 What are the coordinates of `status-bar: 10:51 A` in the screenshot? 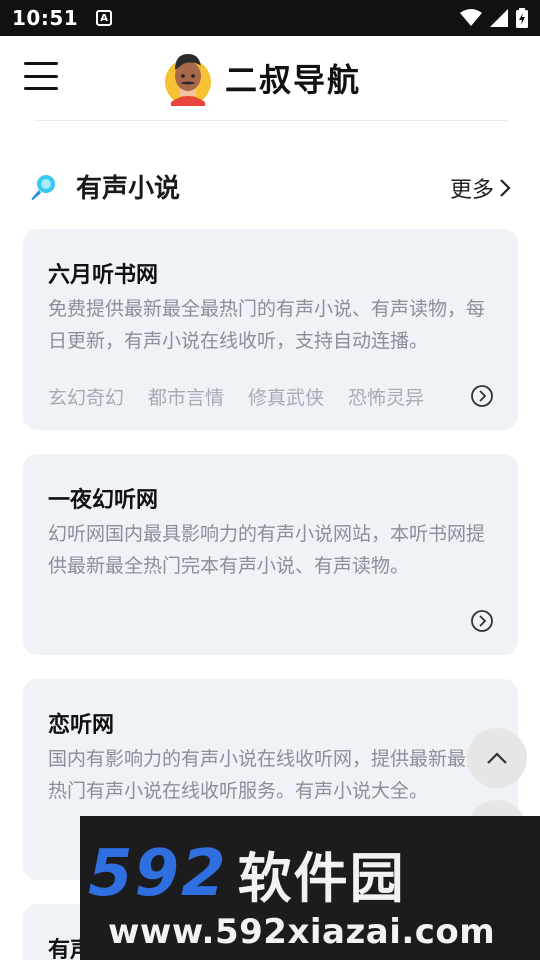 It's located at (270, 18).